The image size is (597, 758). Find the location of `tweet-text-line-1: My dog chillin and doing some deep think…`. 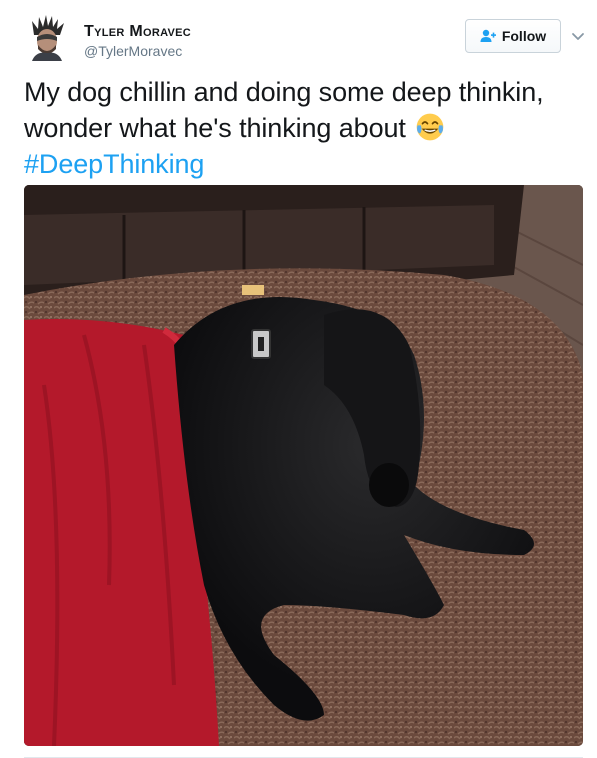

tweet-text-line-1: My dog chillin and doing some deep think… is located at coordinates (284, 92).